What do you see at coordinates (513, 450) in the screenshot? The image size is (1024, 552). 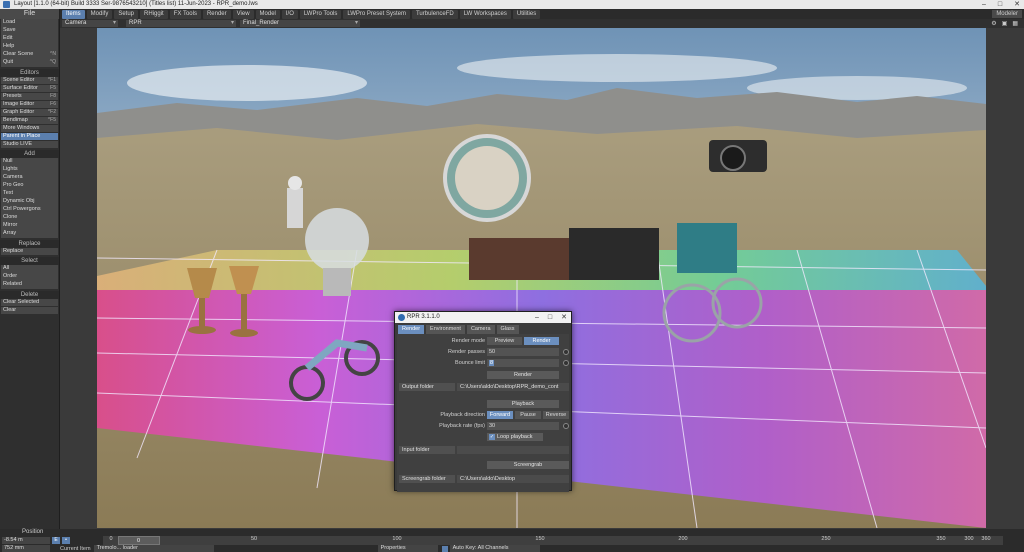 I see `input-folder-field` at bounding box center [513, 450].